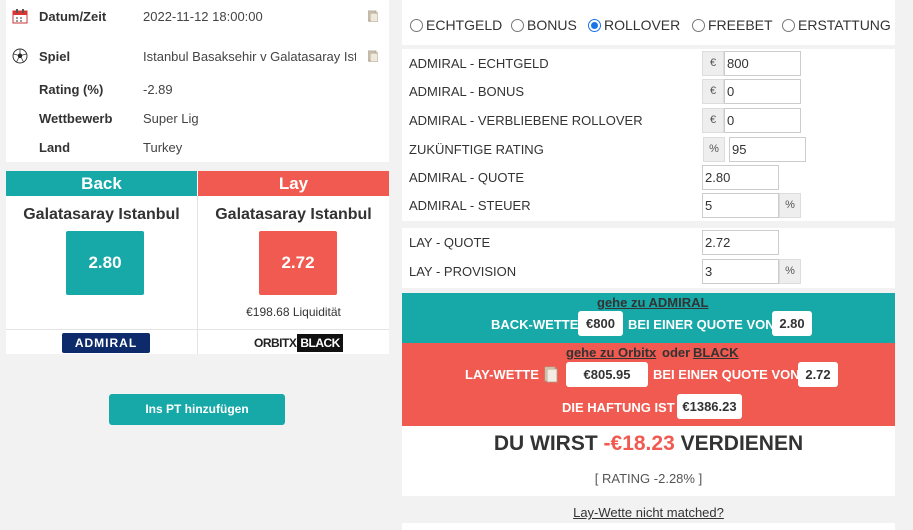 The height and width of the screenshot is (530, 913). I want to click on calendar-icon, so click(20, 16).